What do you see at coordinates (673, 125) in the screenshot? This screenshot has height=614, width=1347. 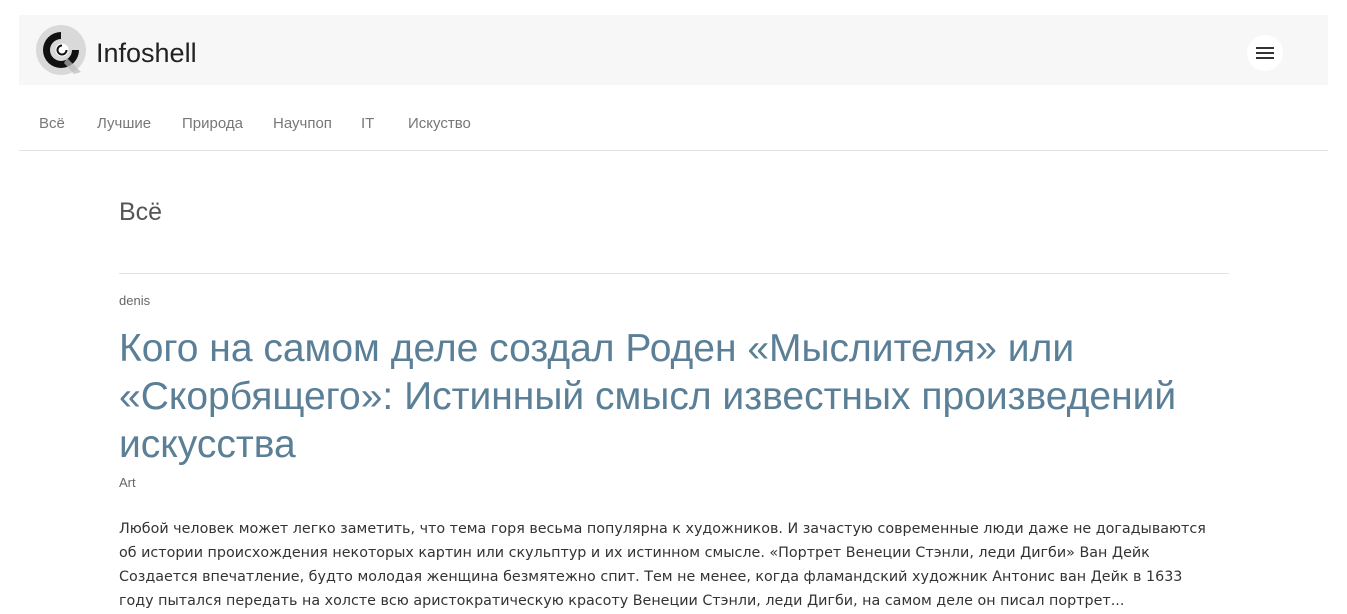 I see `category-nav: Всё Лучшие Природа Научпоп IT Искуство` at bounding box center [673, 125].